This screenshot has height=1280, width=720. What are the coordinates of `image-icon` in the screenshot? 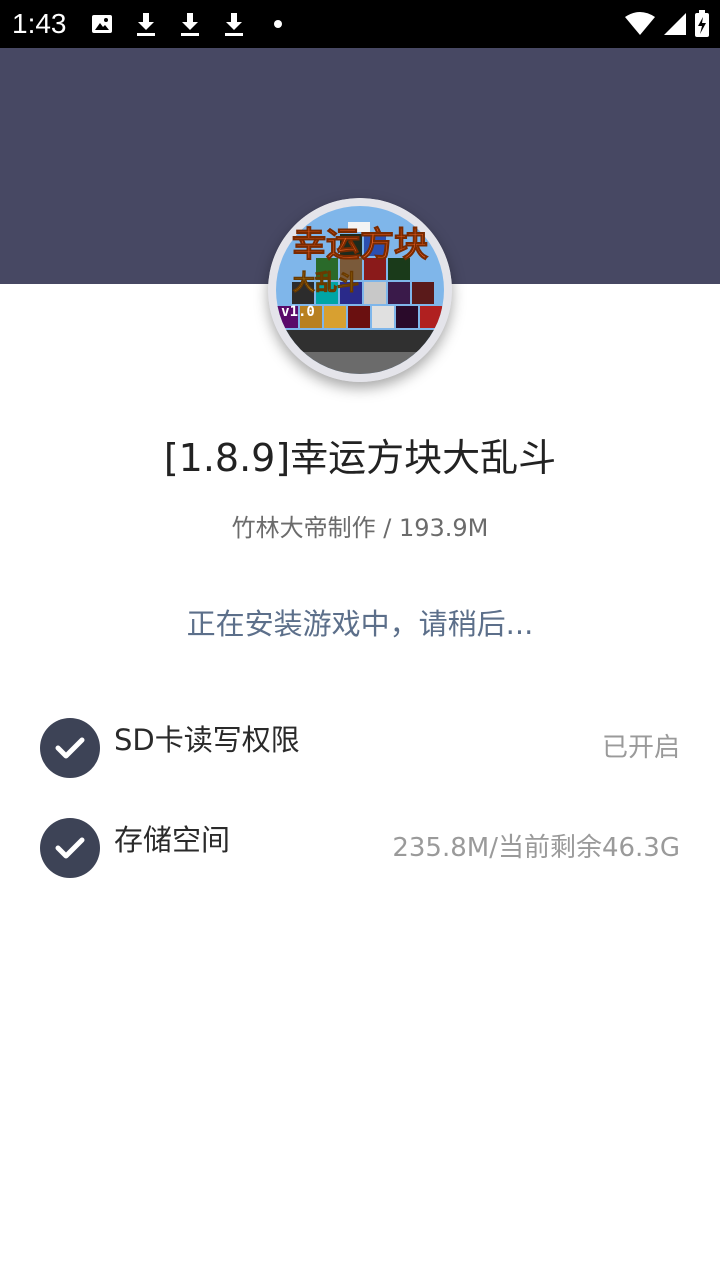 It's located at (102, 24).